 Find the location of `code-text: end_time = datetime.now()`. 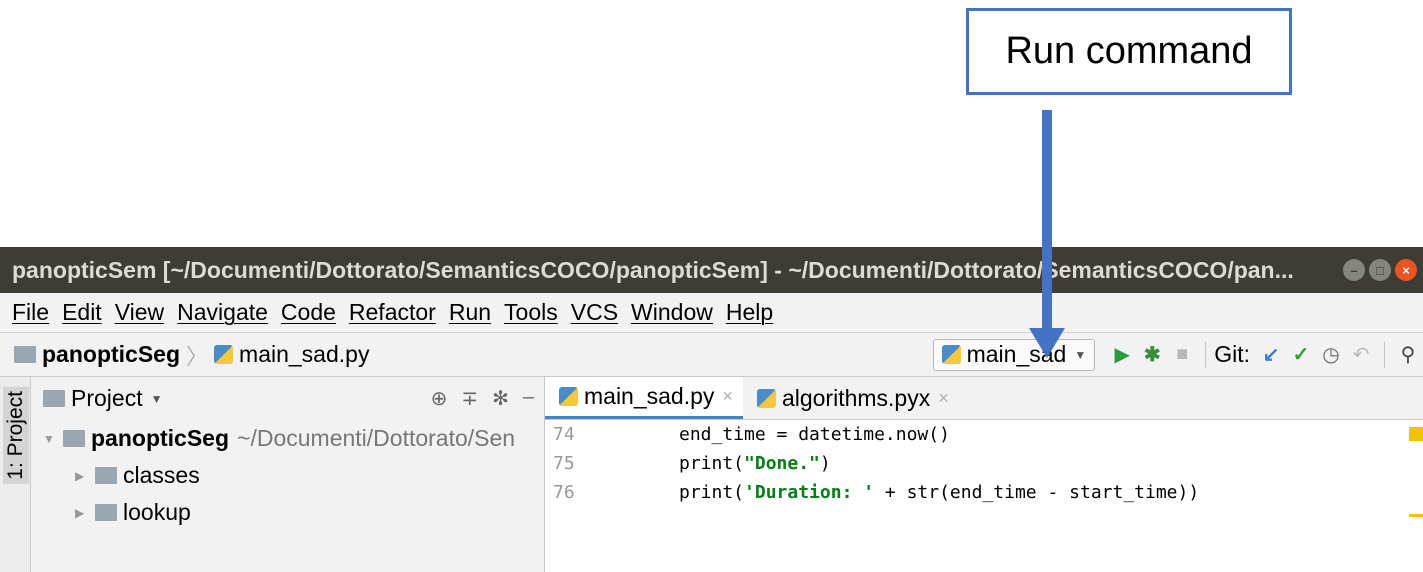

code-text: end_time = datetime.now() is located at coordinates (814, 434).